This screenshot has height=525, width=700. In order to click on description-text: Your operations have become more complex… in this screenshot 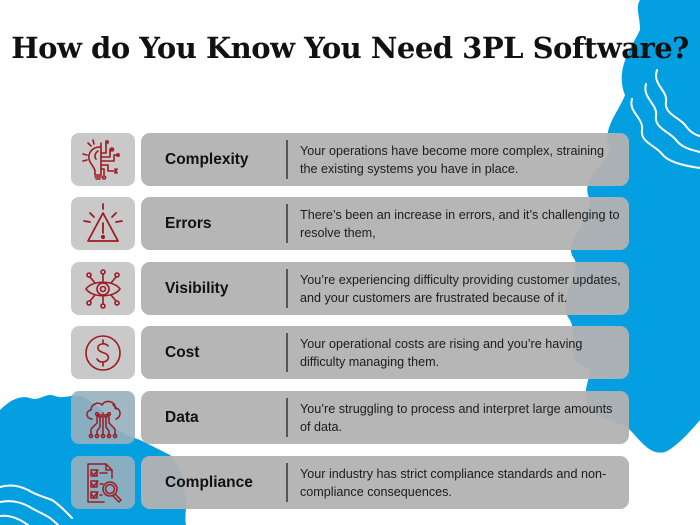, I will do `click(452, 159)`.